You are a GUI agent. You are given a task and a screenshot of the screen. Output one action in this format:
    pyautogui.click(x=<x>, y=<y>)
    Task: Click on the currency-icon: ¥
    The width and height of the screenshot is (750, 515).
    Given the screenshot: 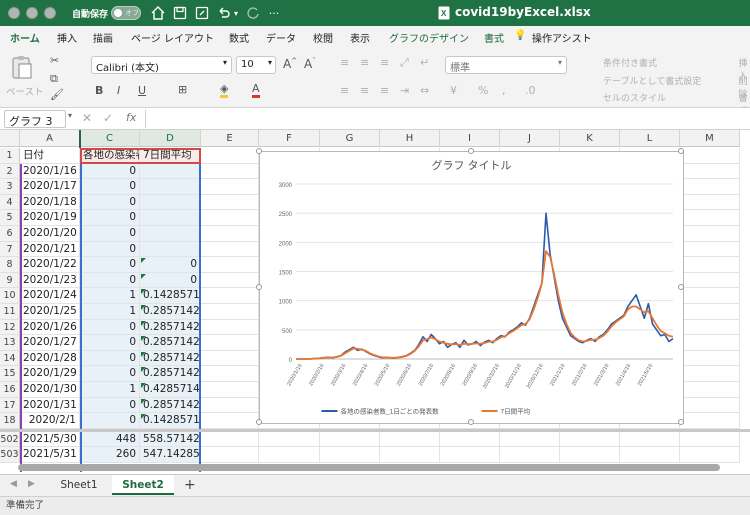 What is the action you would take?
    pyautogui.click(x=453, y=90)
    